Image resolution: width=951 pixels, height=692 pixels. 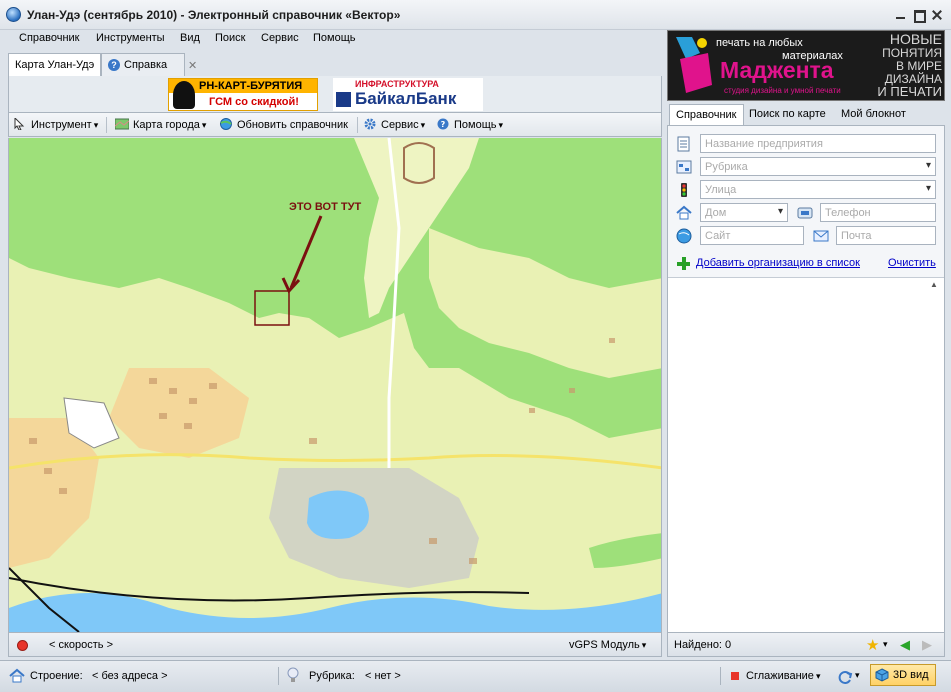 What do you see at coordinates (190, 38) in the screenshot?
I see `menu-view: Вид` at bounding box center [190, 38].